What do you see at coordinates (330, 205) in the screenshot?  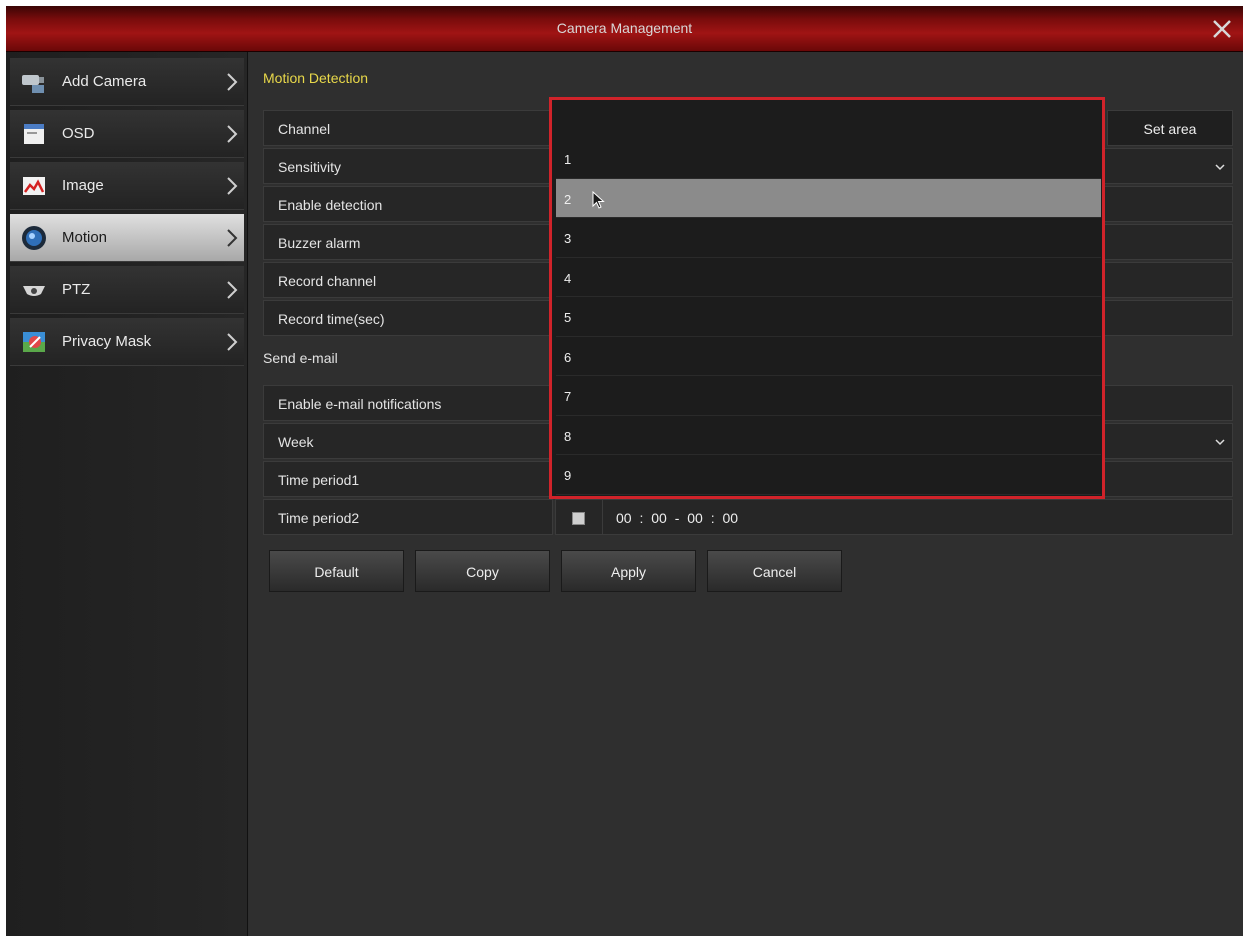 I see `row-label: Enable detection` at bounding box center [330, 205].